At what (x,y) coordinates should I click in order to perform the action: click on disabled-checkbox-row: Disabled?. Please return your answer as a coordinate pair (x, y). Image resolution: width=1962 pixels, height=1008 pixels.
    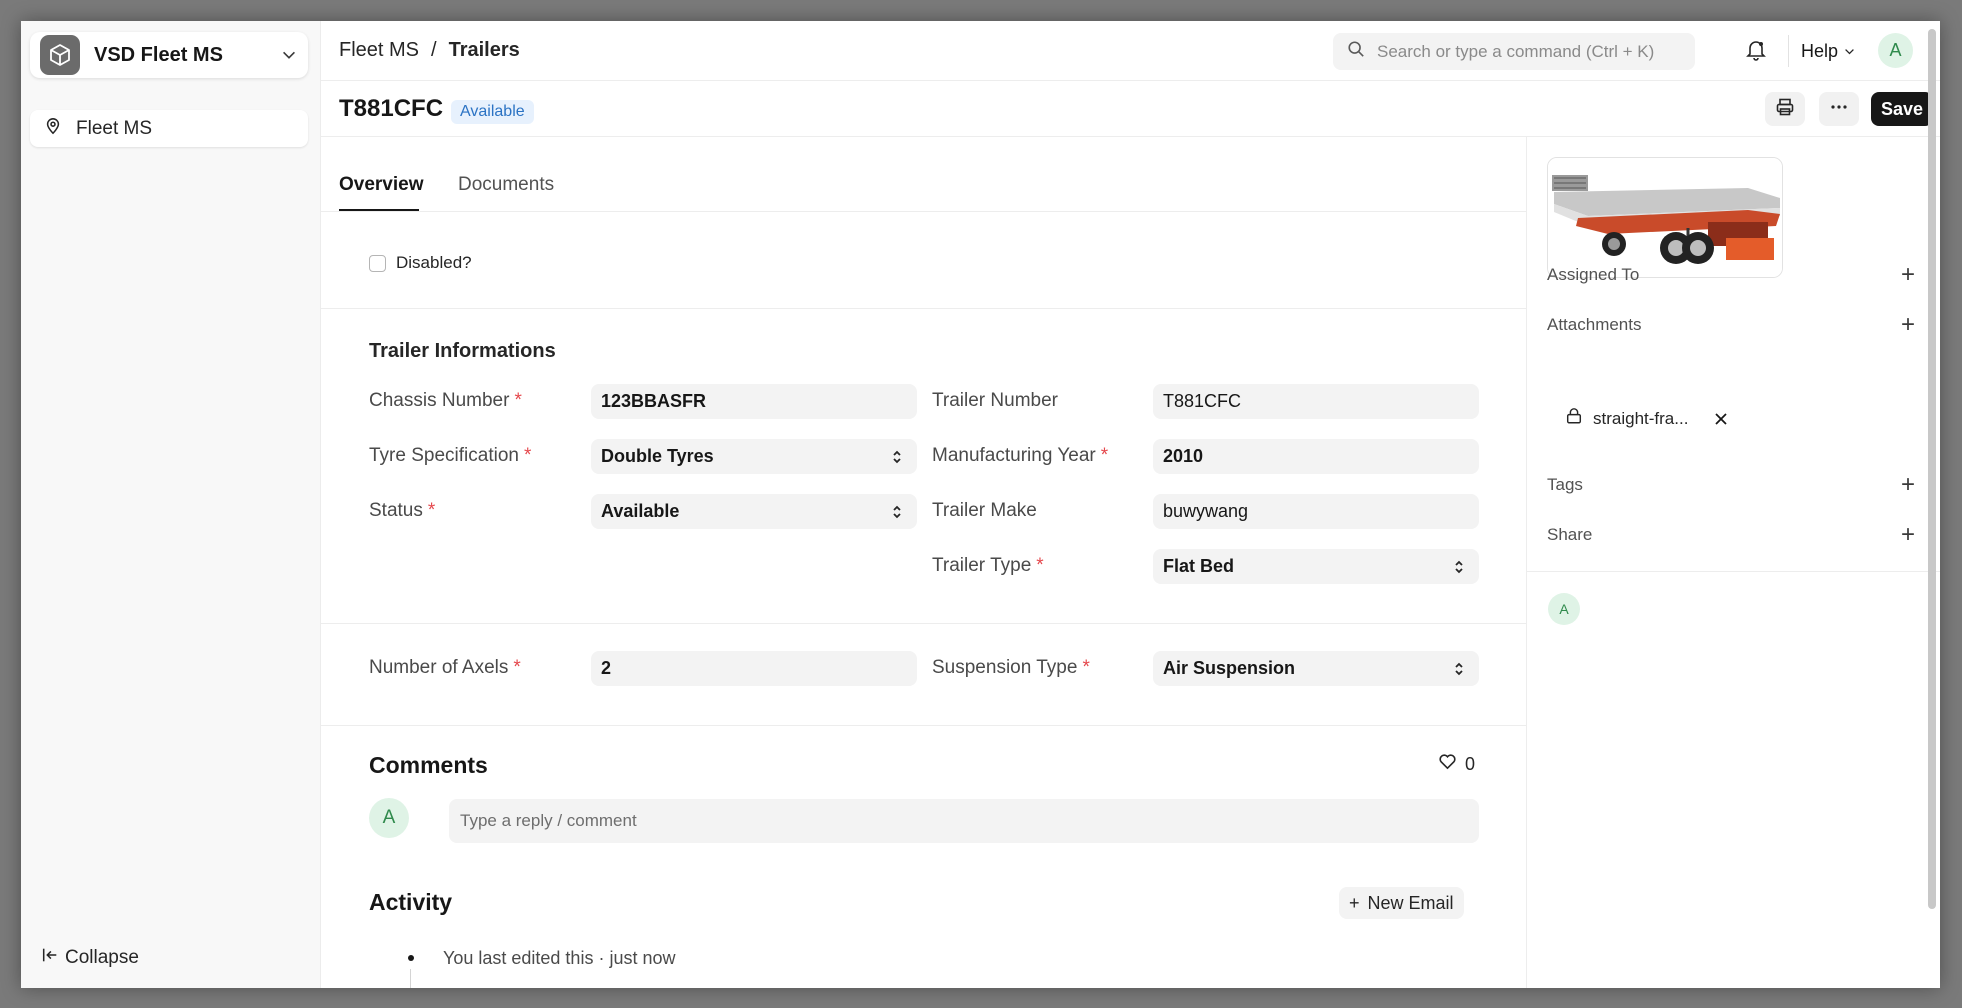
    Looking at the image, I should click on (420, 263).